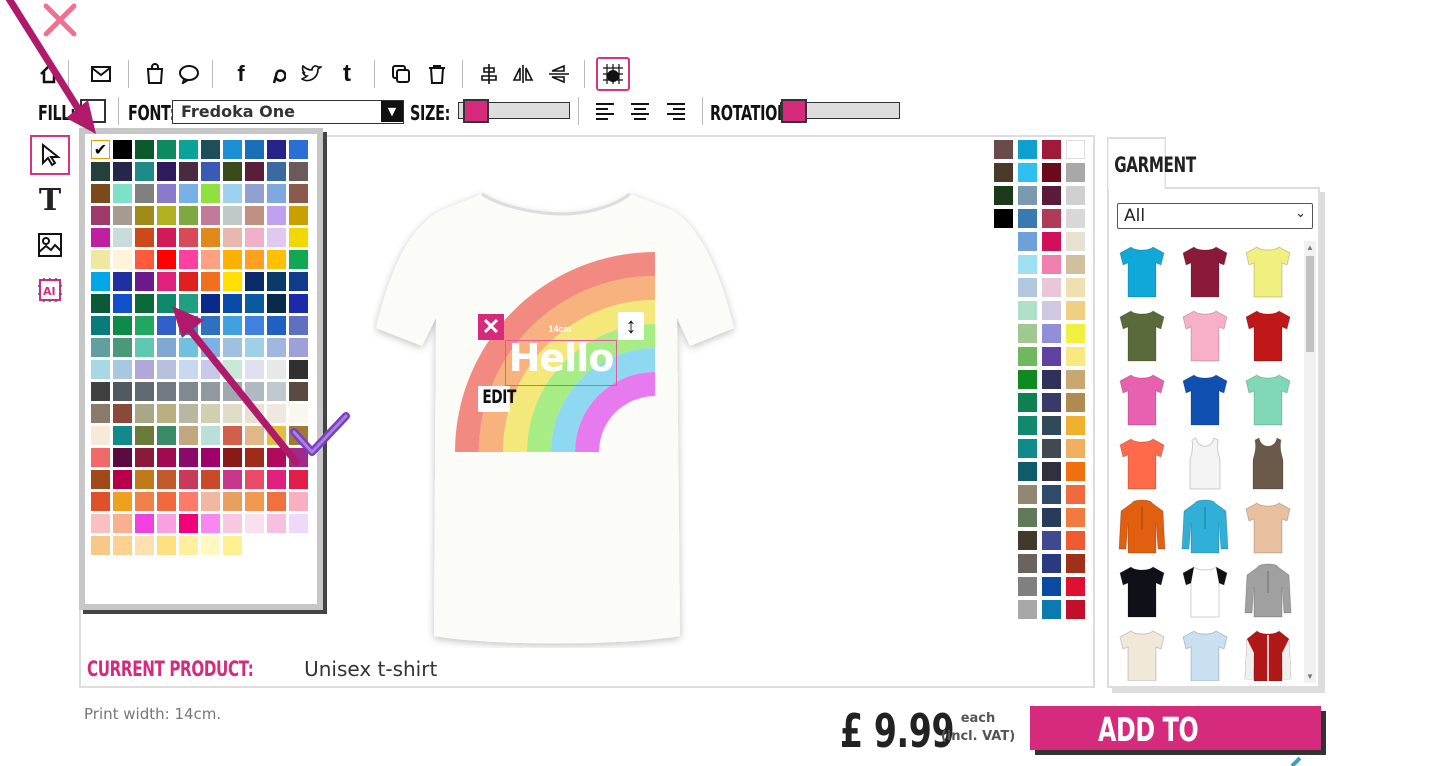 The height and width of the screenshot is (766, 1432). Describe the element at coordinates (100, 149) in the screenshot. I see `palette-swatch: ✔` at that location.